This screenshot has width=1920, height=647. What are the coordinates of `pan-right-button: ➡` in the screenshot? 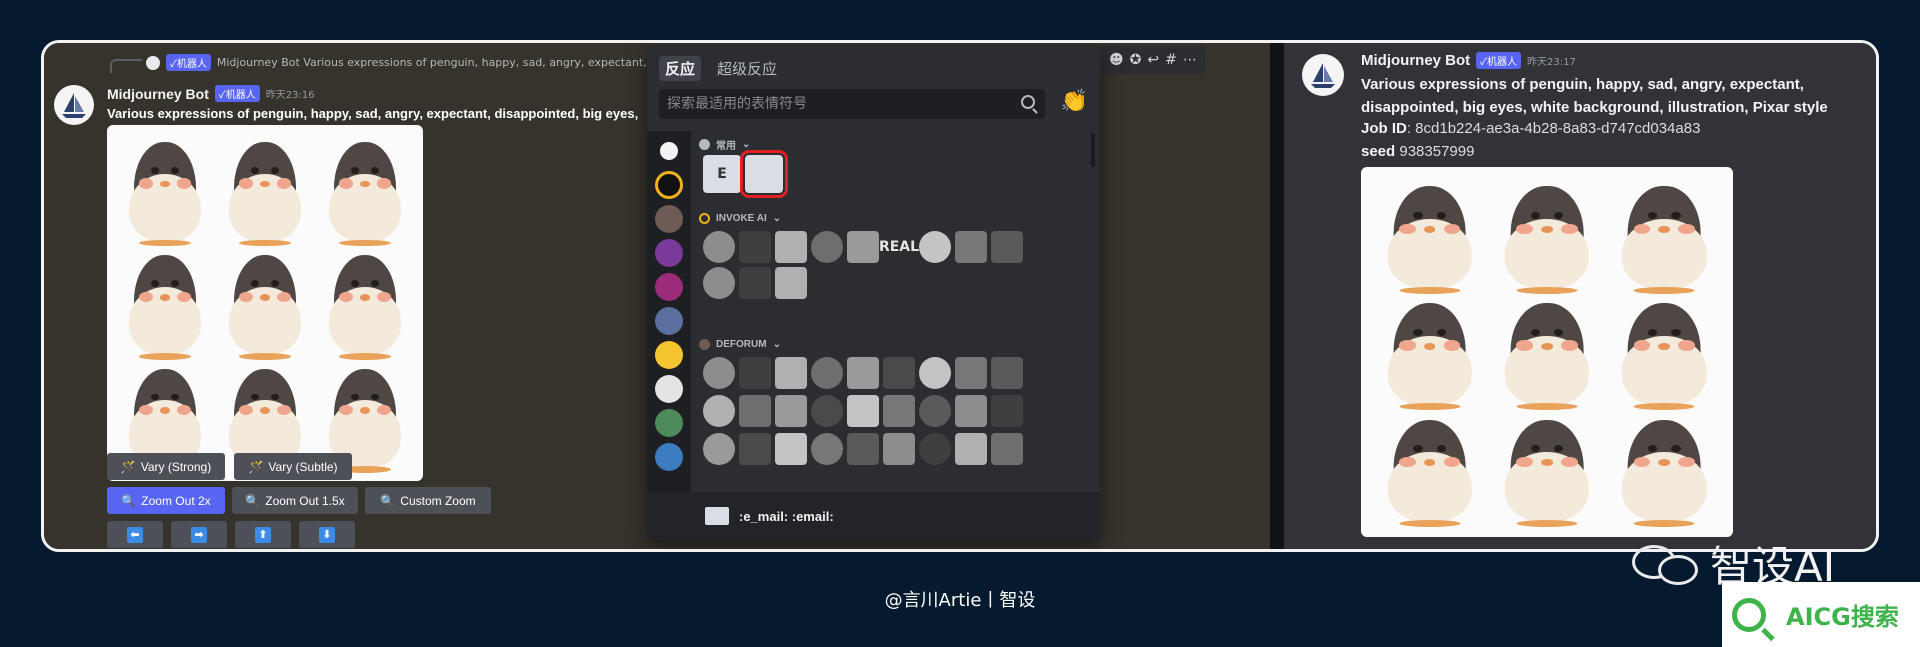 It's located at (199, 534).